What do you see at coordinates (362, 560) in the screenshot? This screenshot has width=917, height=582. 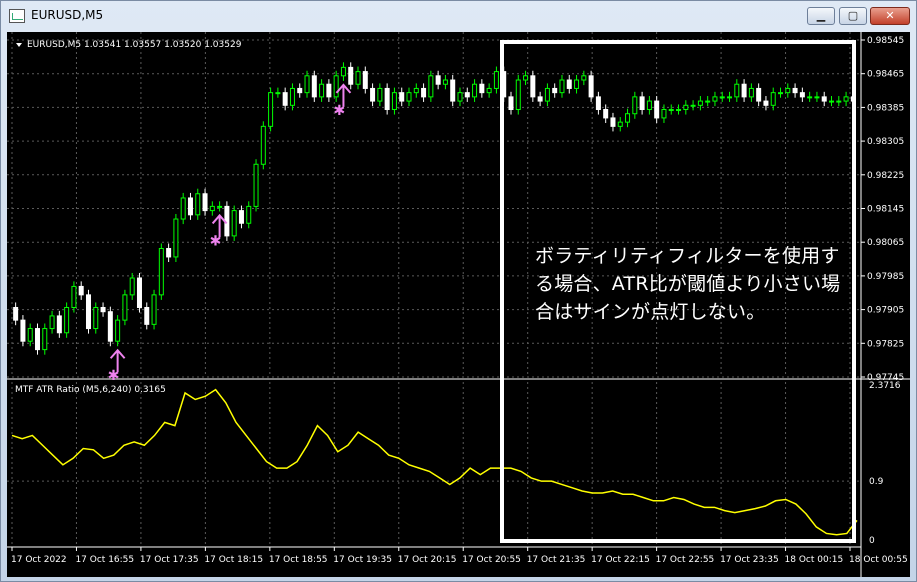 I see `time-tick-label: 17 Oct 19:35` at bounding box center [362, 560].